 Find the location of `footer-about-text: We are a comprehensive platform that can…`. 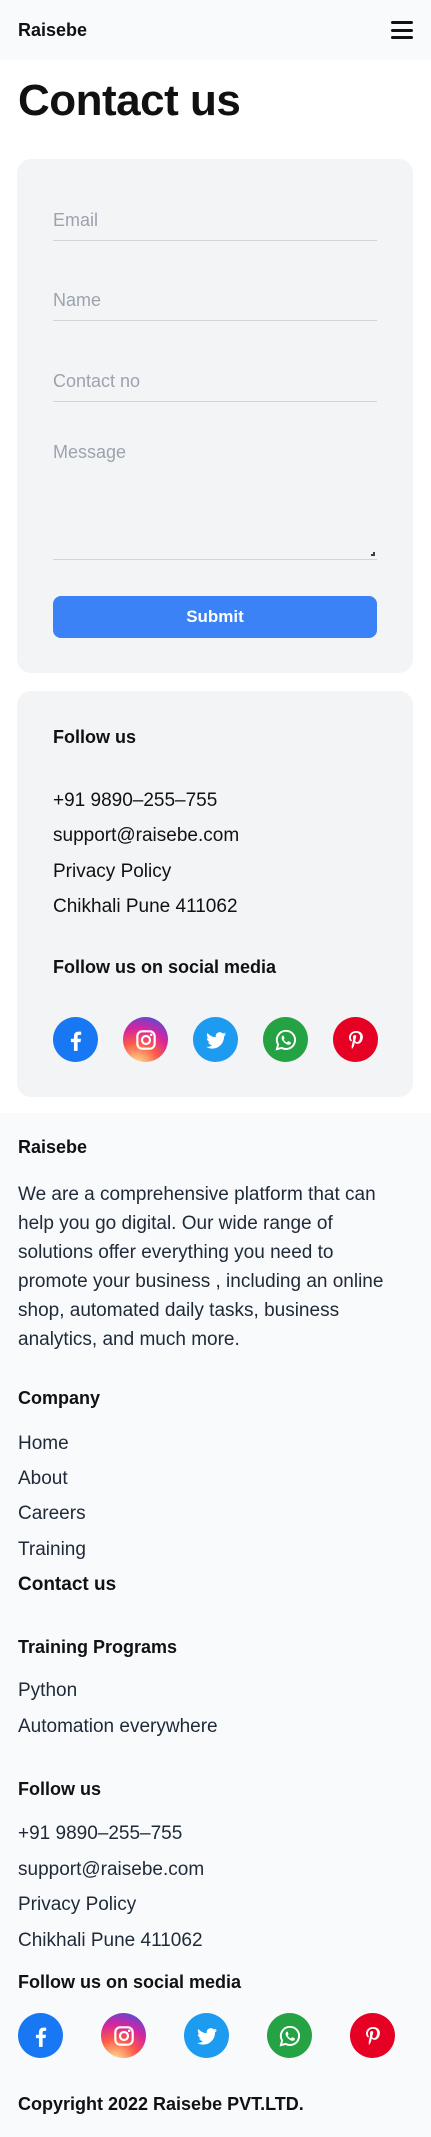

footer-about-text: We are a comprehensive platform that can… is located at coordinates (201, 1267).